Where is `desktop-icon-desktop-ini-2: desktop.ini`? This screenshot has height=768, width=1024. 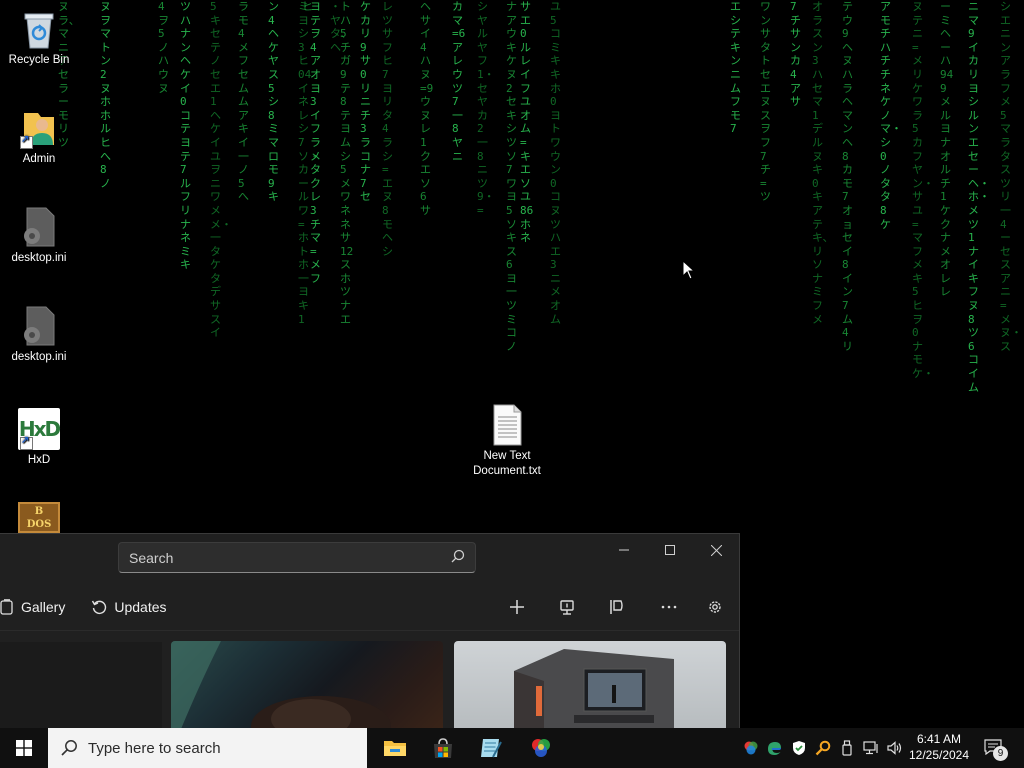 desktop-icon-desktop-ini-2: desktop.ini is located at coordinates (39, 335).